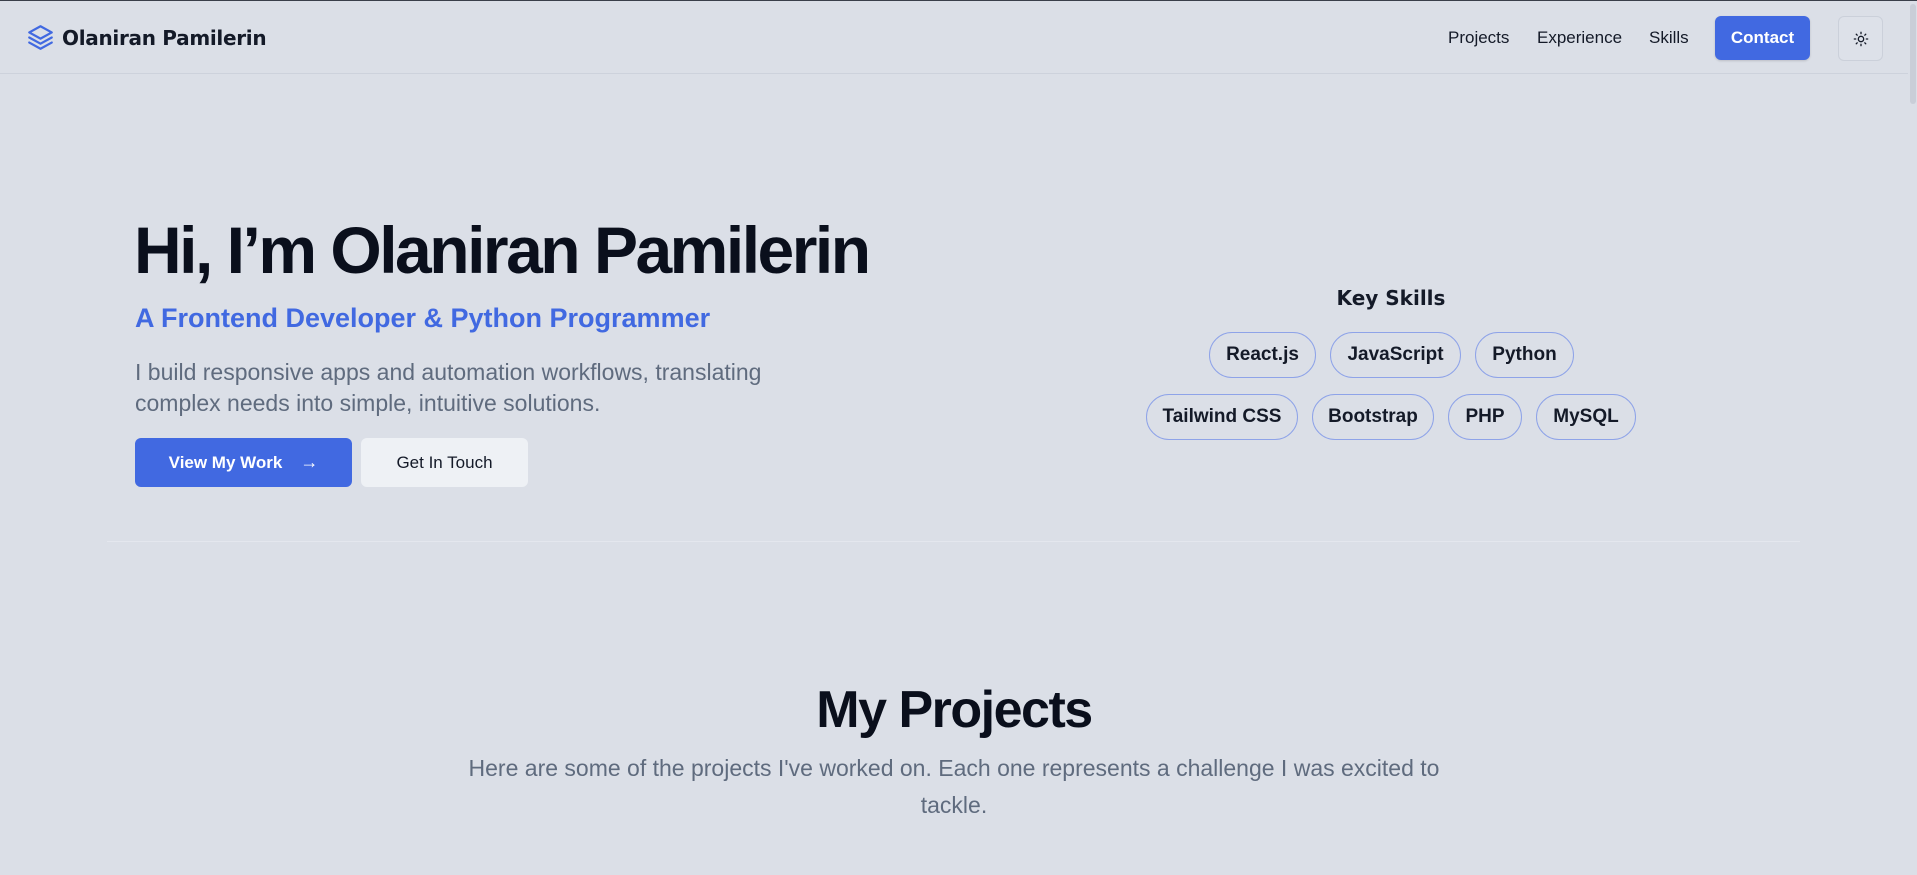 The image size is (1917, 875). I want to click on view-my-work-button: View My Work →, so click(243, 462).